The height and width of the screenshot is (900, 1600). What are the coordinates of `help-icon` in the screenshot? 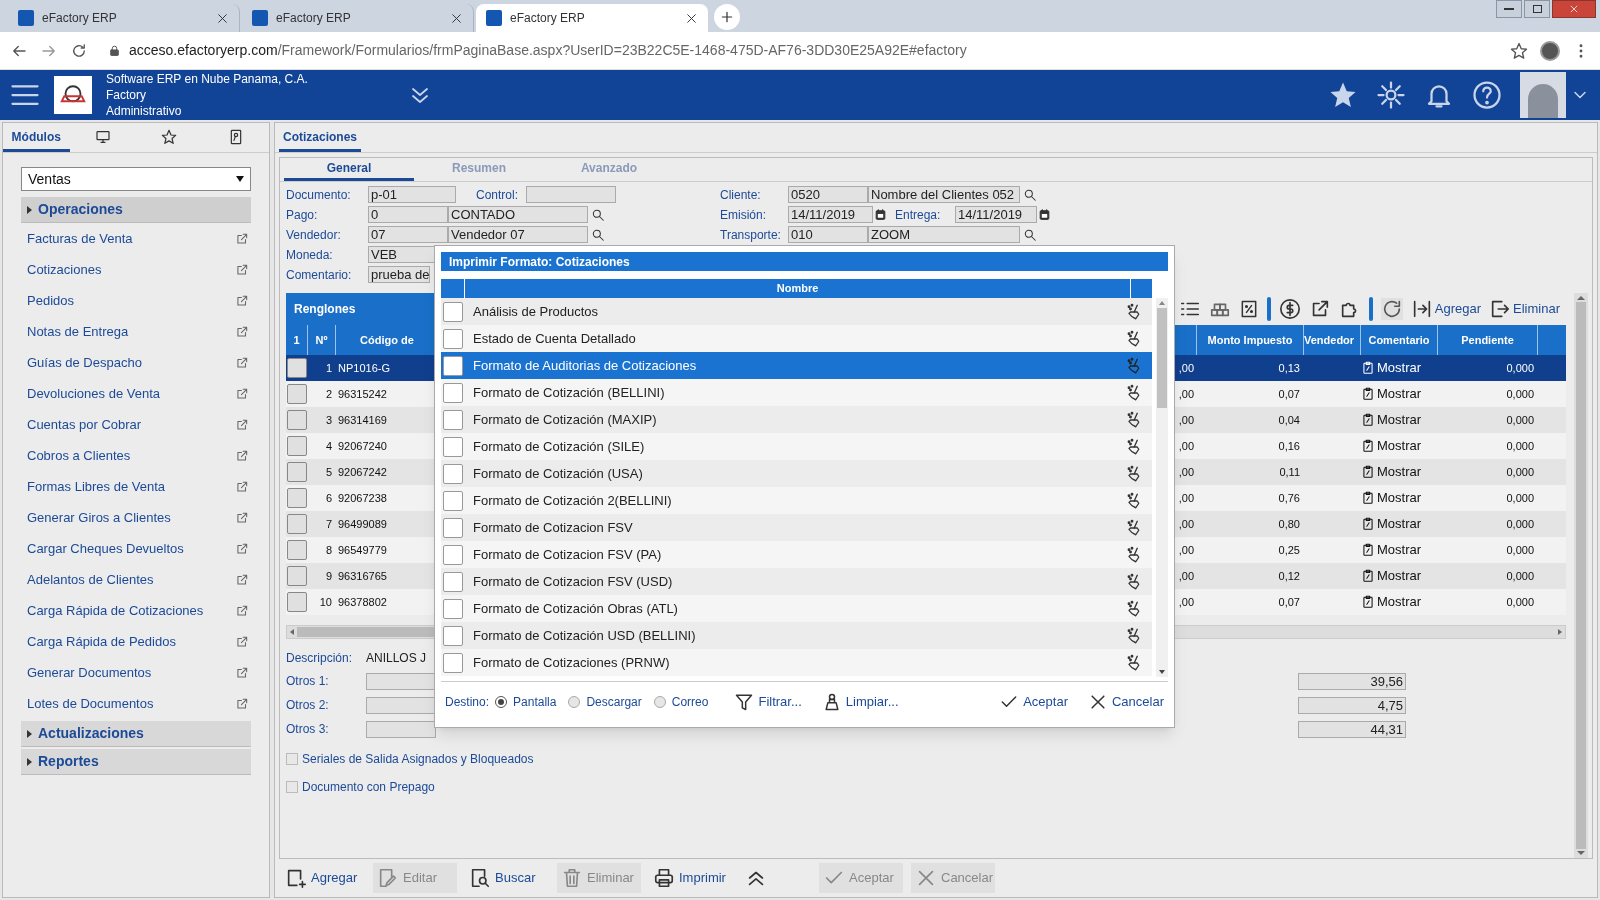 It's located at (1487, 95).